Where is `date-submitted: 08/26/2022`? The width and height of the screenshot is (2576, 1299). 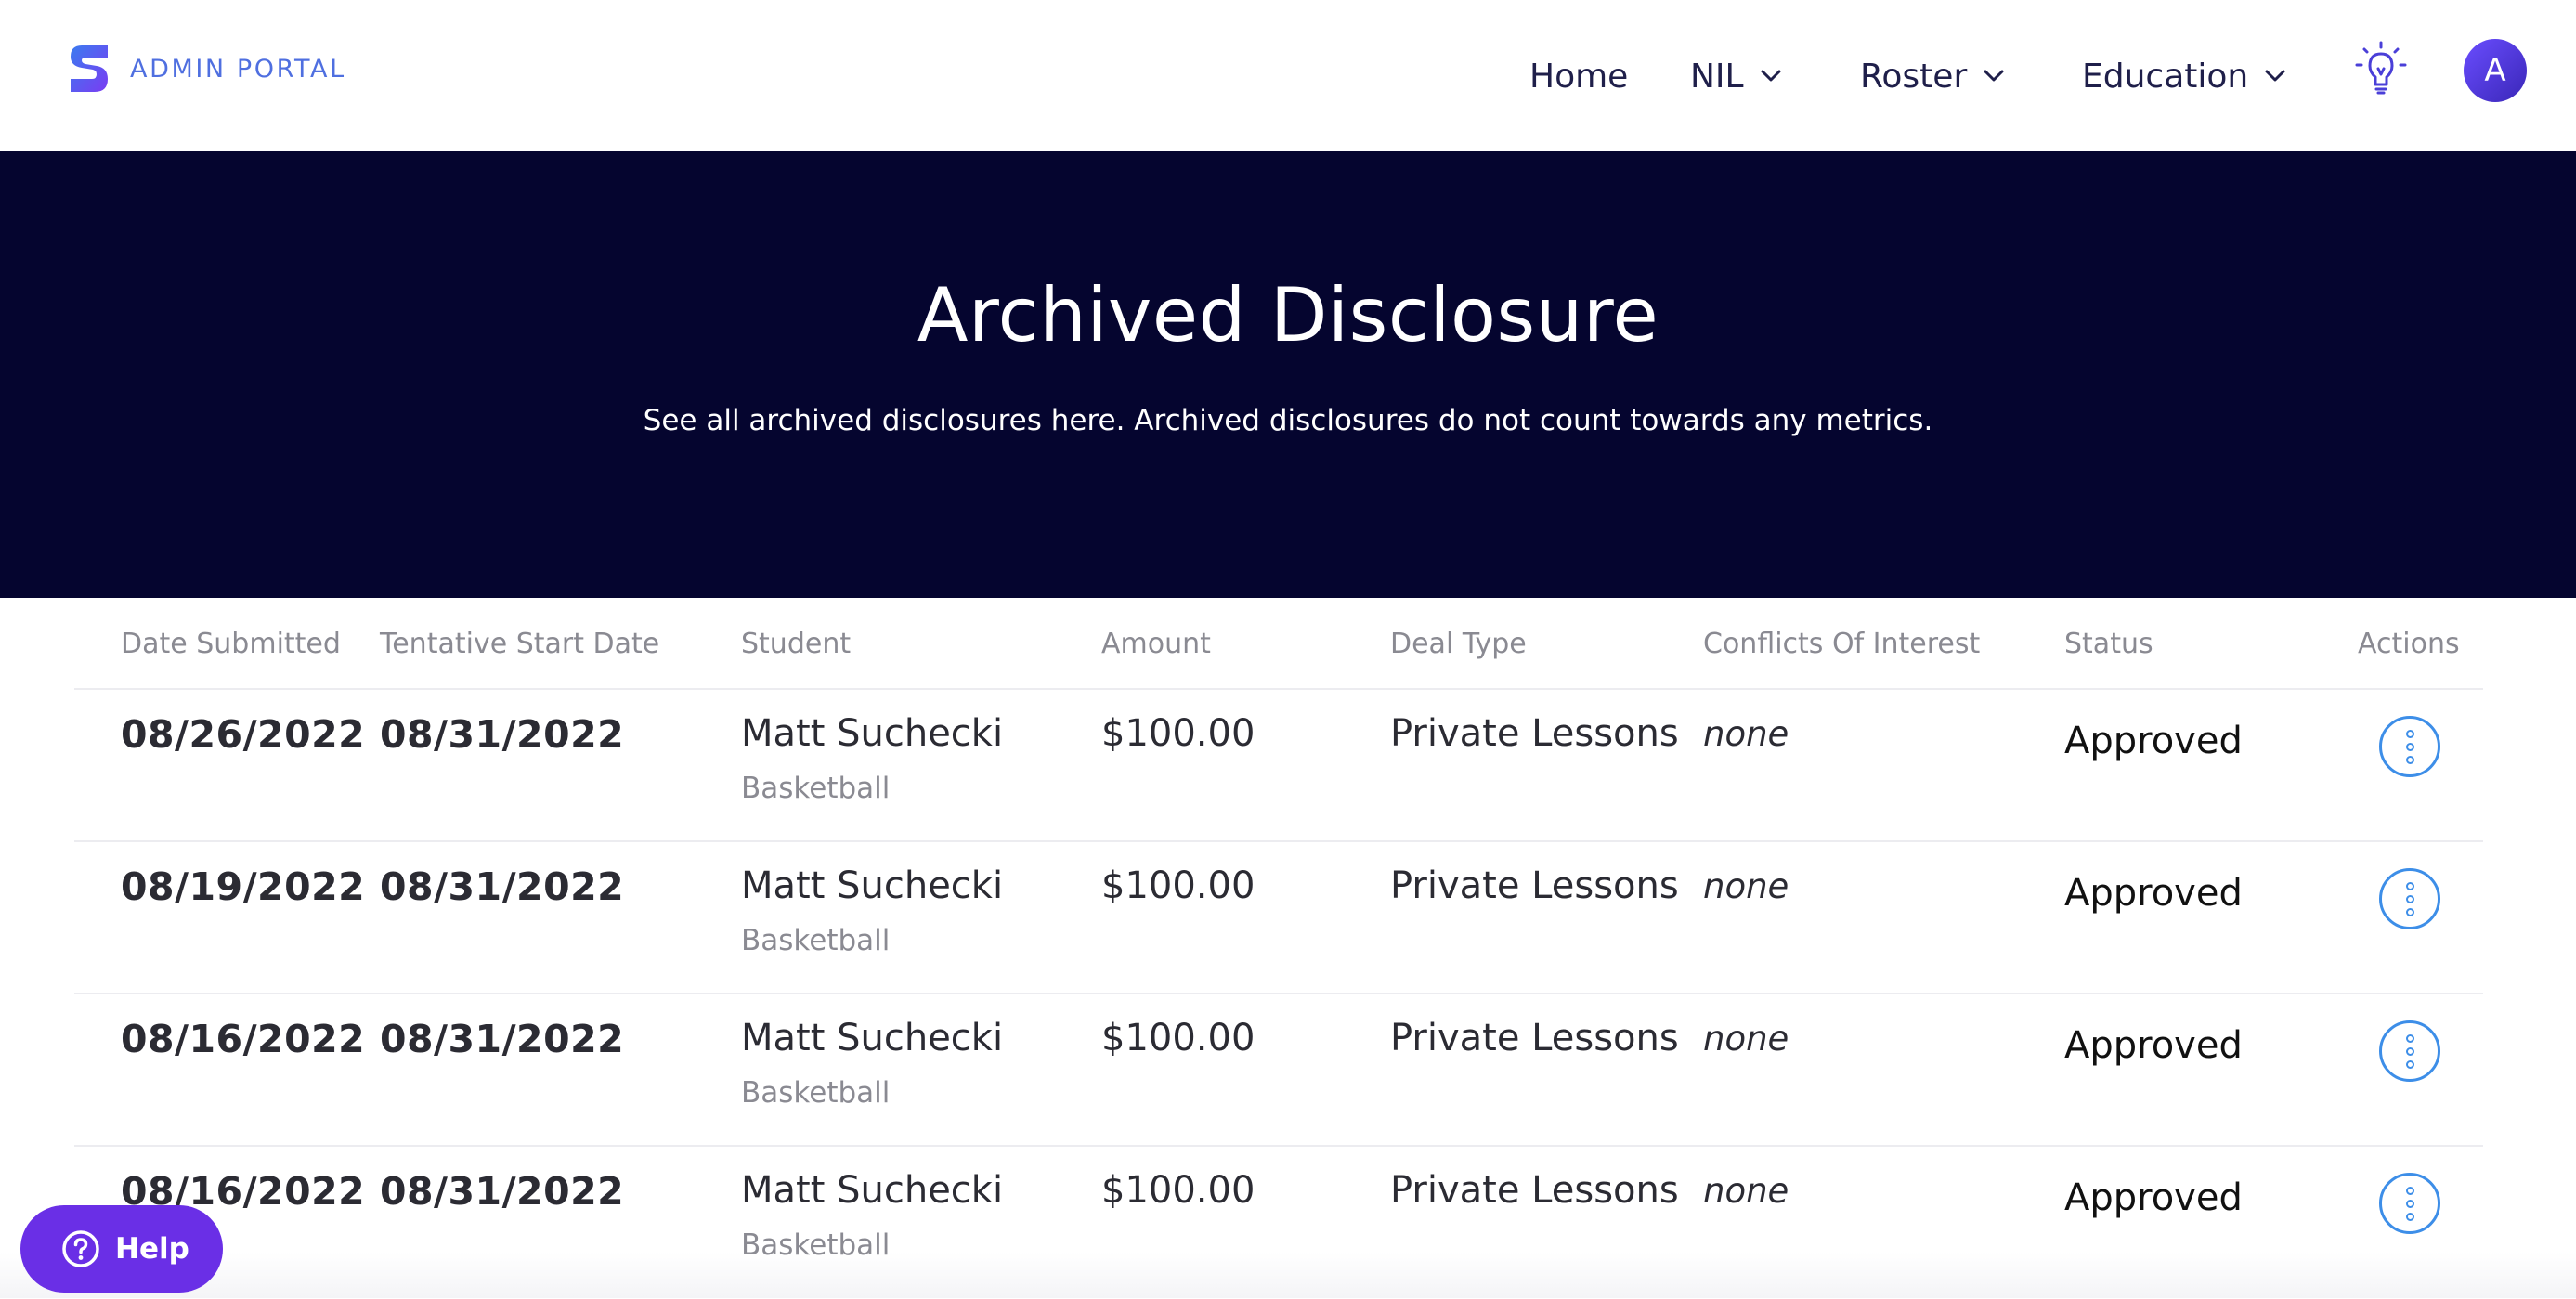 date-submitted: 08/26/2022 is located at coordinates (243, 734).